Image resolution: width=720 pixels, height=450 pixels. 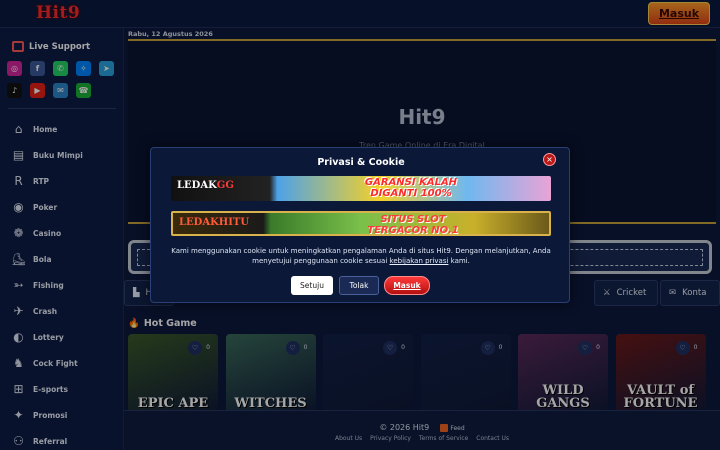 What do you see at coordinates (407, 285) in the screenshot?
I see `dialog-login-button: Masuk` at bounding box center [407, 285].